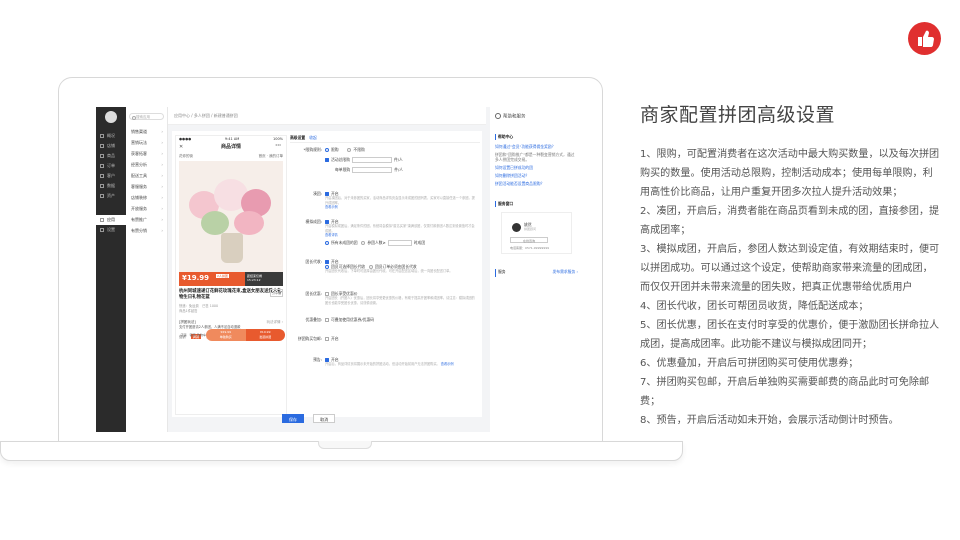  What do you see at coordinates (111, 269) in the screenshot?
I see `main-nav: 概况 店铺 商品 订单 客户 数据 资产 应用 设置` at bounding box center [111, 269].